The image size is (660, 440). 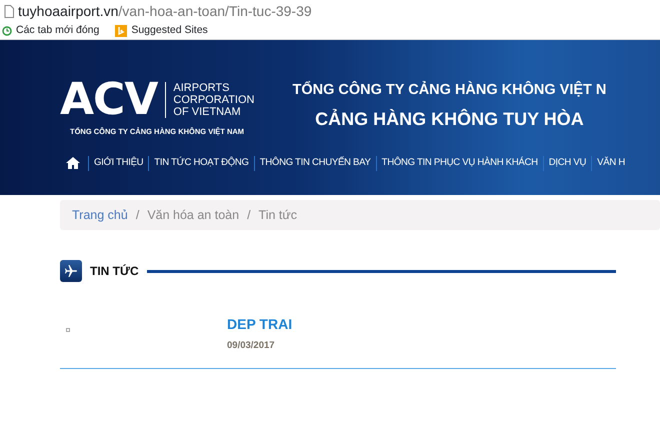 I want to click on nav-link: THÔNG TIN PHỤC VỤ HÀNH KHÁCH, so click(x=459, y=163).